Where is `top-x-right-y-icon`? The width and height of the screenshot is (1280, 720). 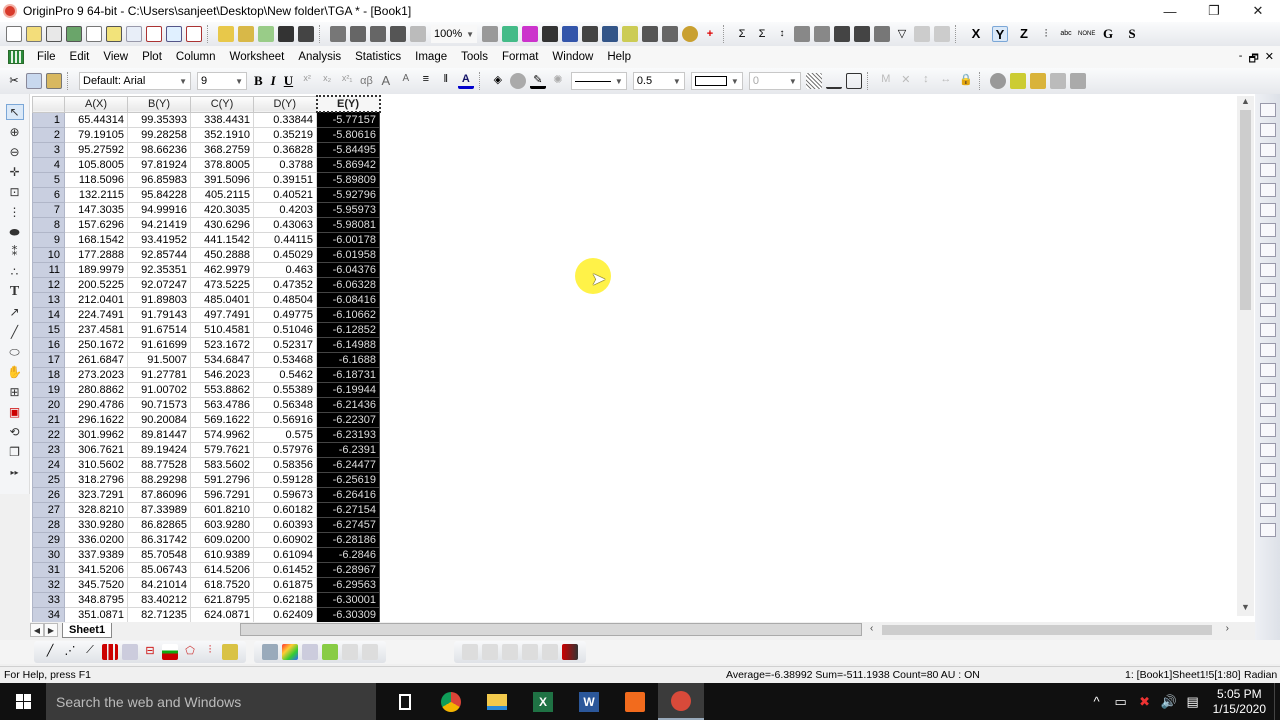
top-x-right-y-icon is located at coordinates (1267, 250).